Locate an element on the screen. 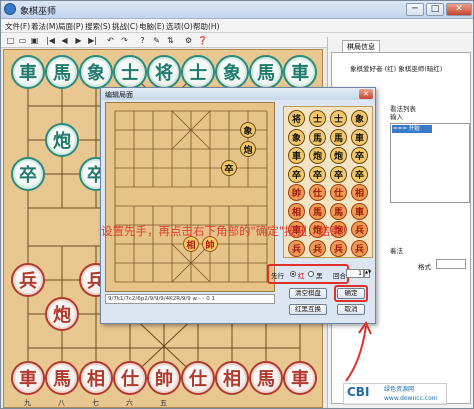  menu-position: 局面(P) is located at coordinates (70, 26).